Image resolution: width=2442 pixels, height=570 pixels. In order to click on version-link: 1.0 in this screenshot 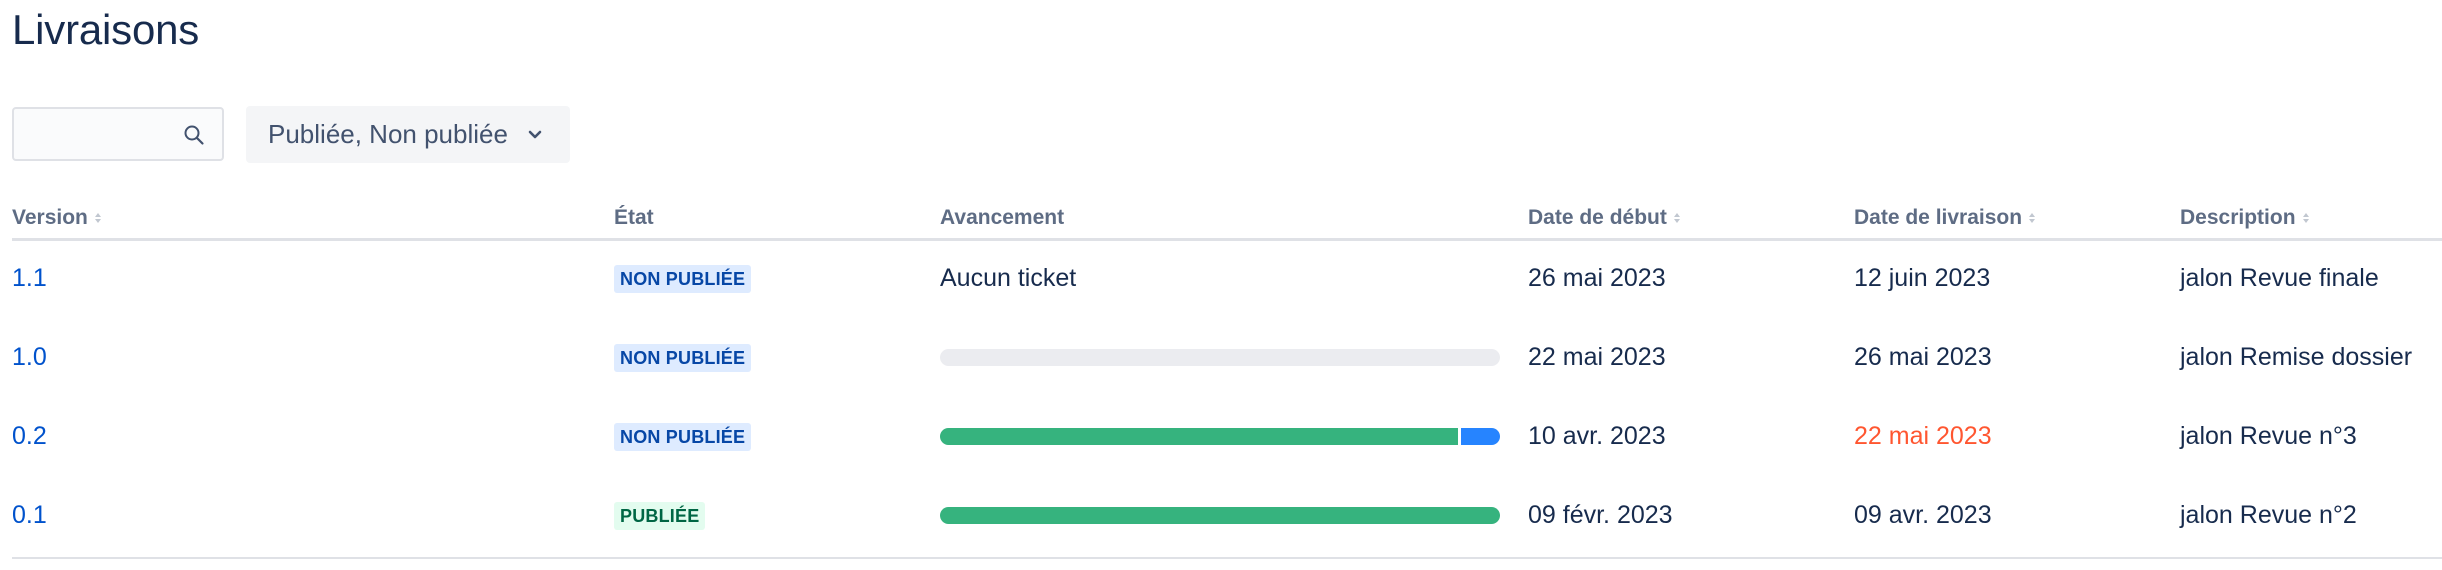, I will do `click(29, 357)`.